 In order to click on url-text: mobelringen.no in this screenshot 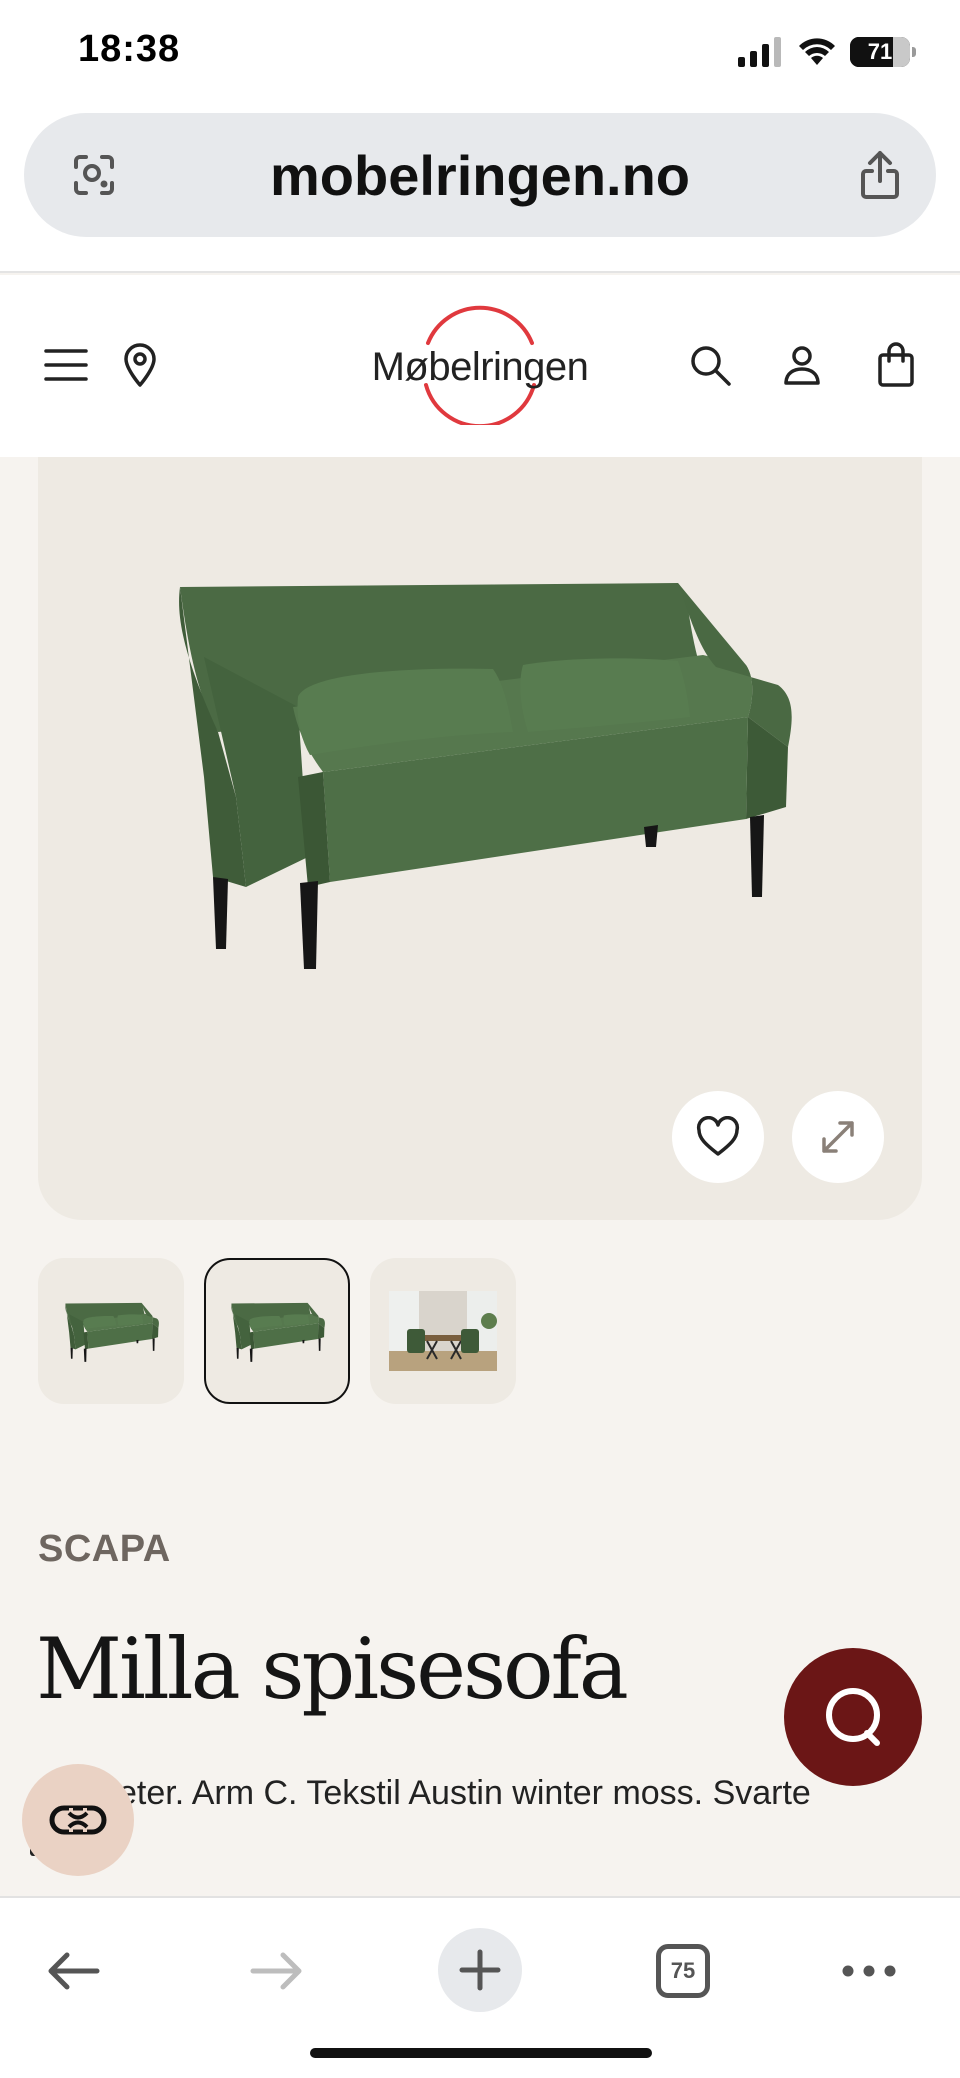, I will do `click(480, 175)`.